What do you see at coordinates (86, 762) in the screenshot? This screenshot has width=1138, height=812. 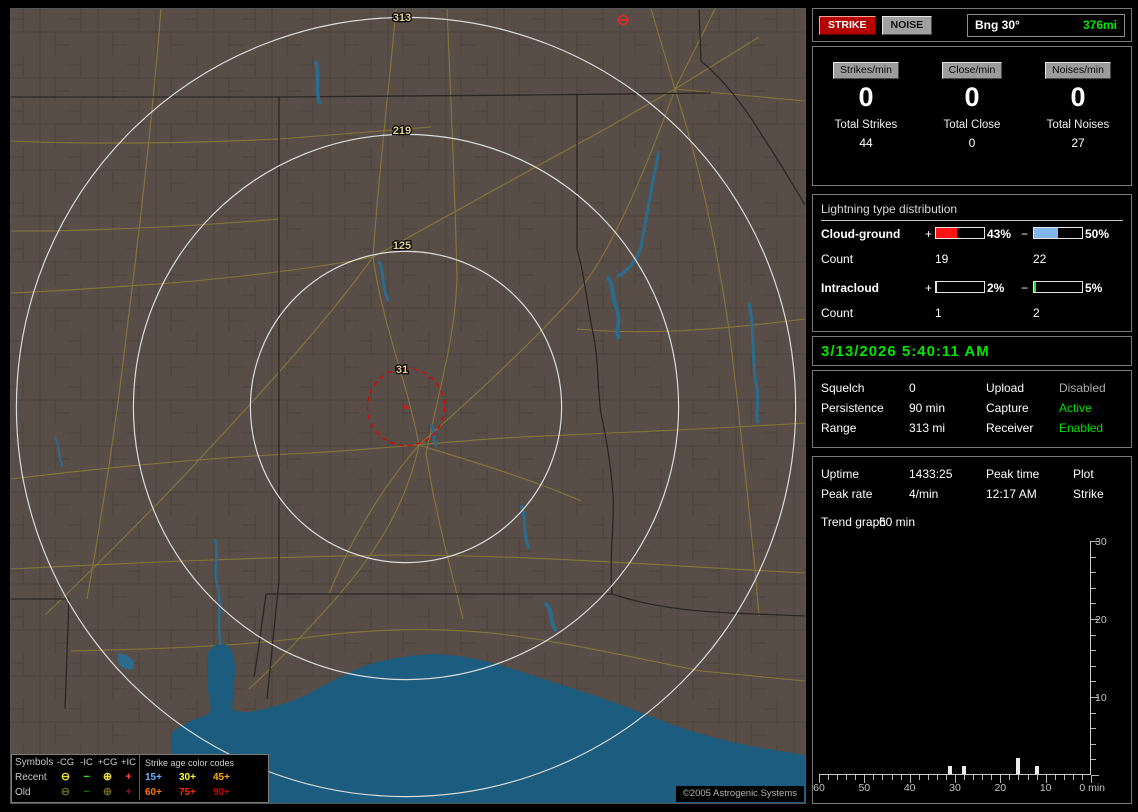 I see `legend-col-neg-ic: -IC` at bounding box center [86, 762].